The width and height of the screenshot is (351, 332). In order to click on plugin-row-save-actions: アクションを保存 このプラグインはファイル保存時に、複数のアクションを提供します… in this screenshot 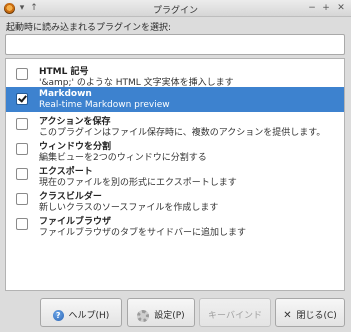, I will do `click(175, 125)`.